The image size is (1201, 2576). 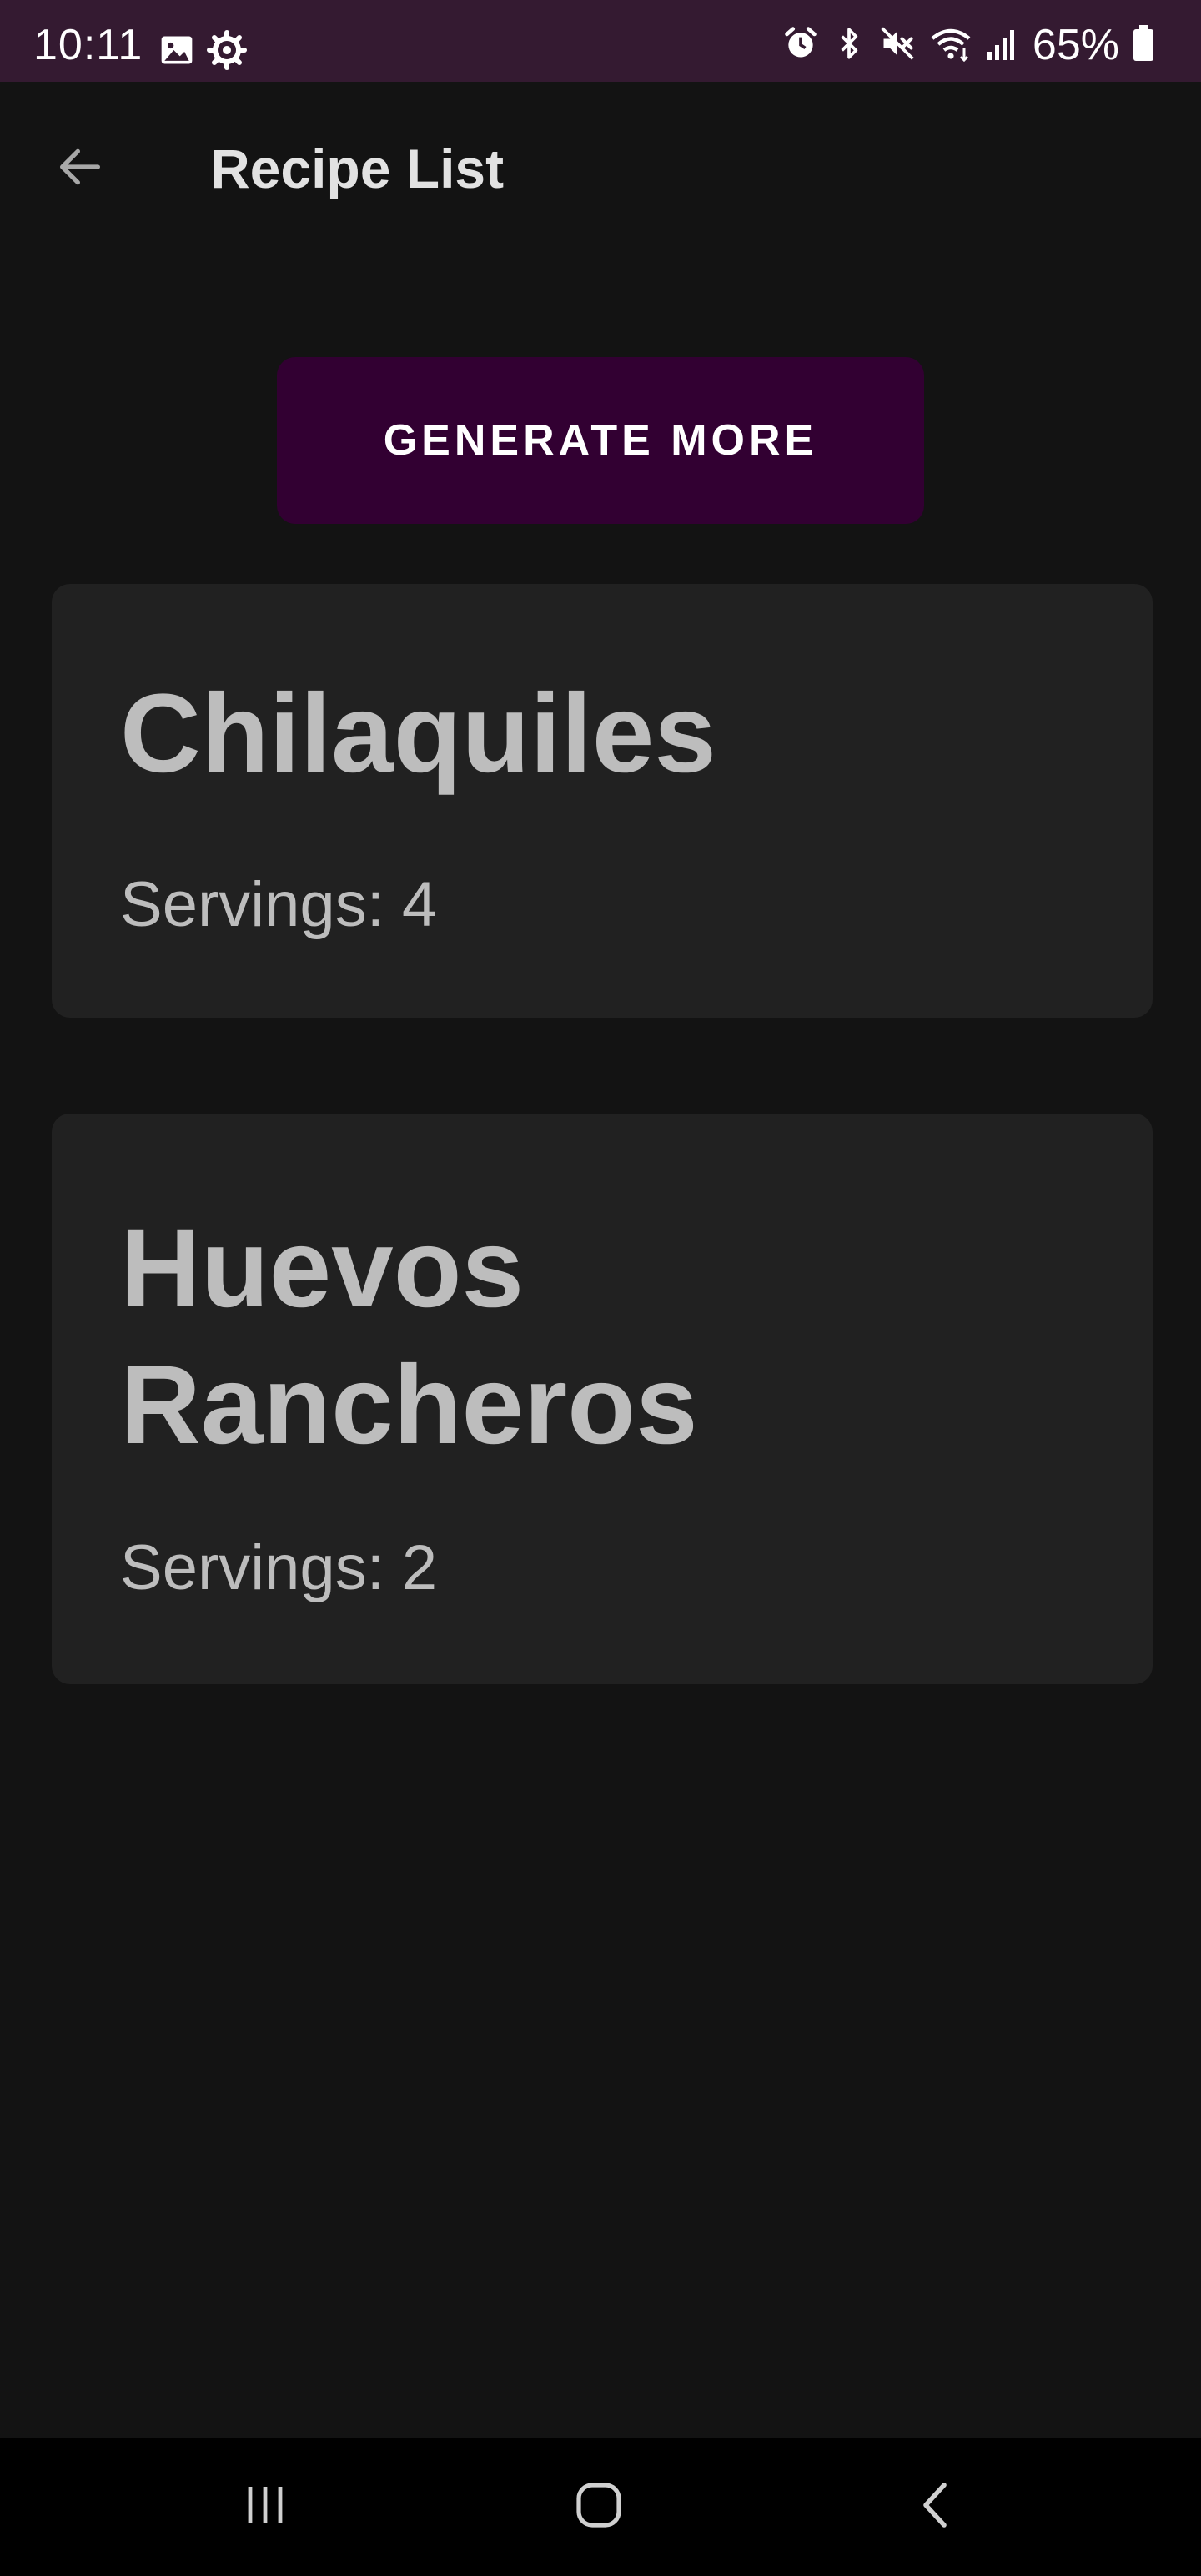 What do you see at coordinates (601, 440) in the screenshot?
I see `generate-more-button: GENERATE MORE` at bounding box center [601, 440].